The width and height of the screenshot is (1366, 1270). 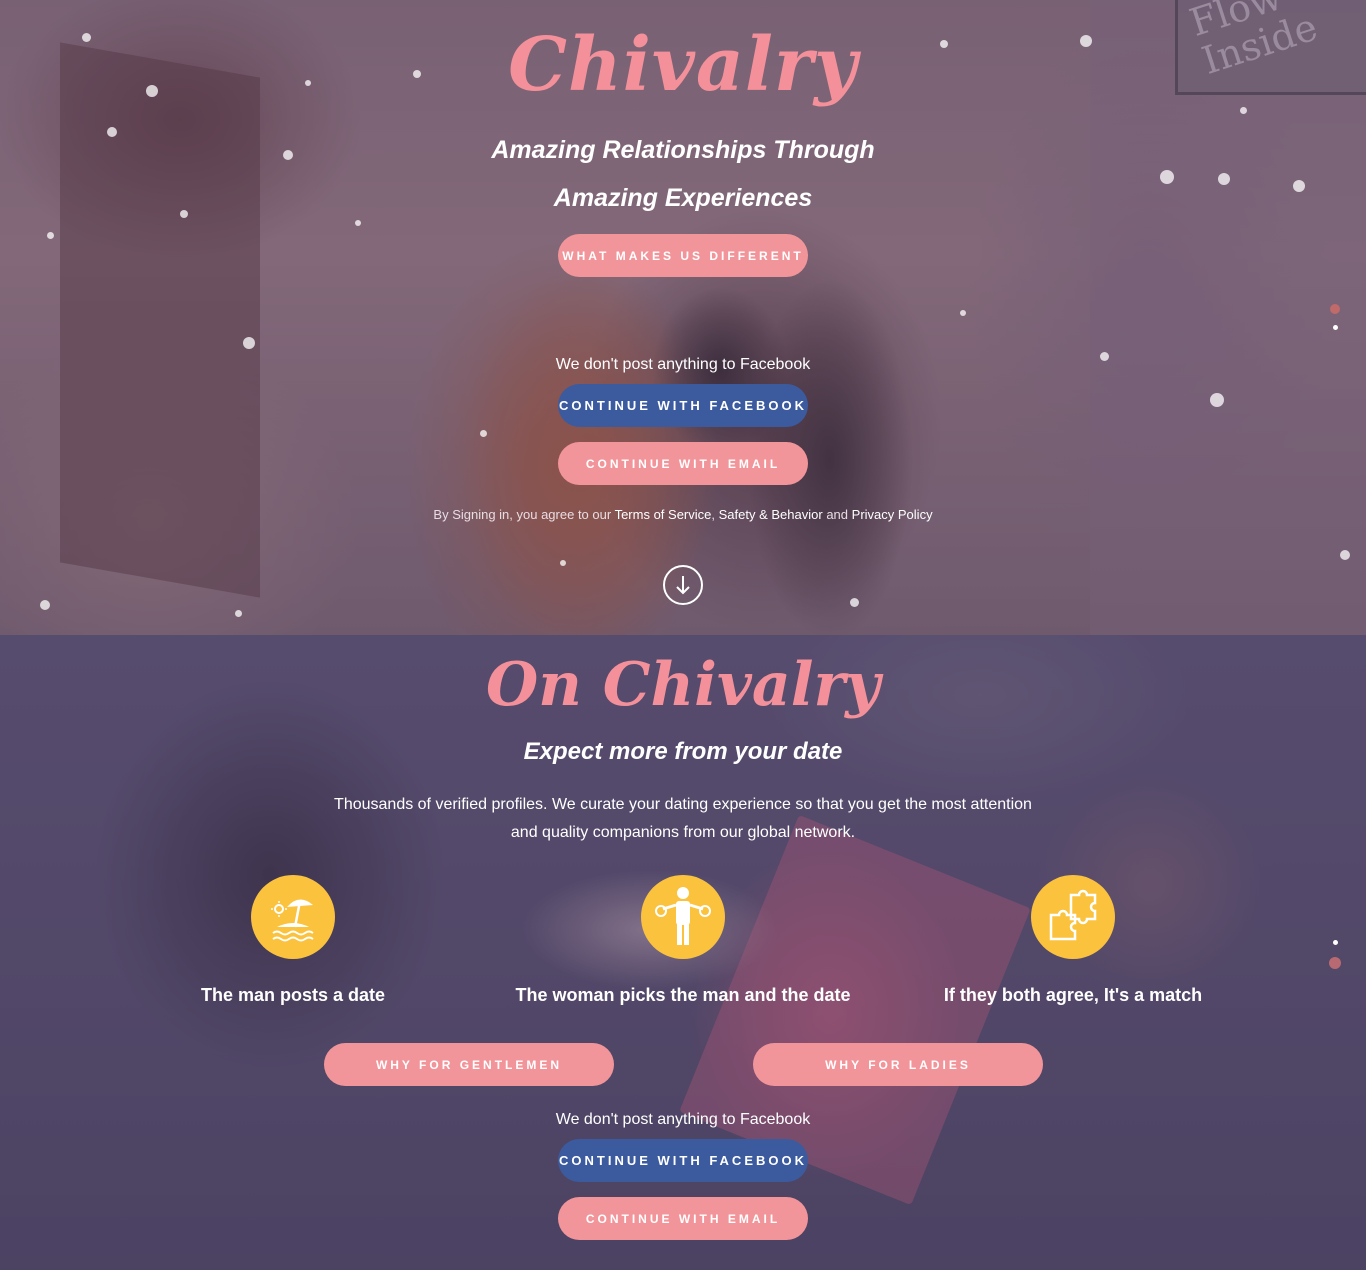 What do you see at coordinates (1335, 309) in the screenshot?
I see `section-nav-dot-hero` at bounding box center [1335, 309].